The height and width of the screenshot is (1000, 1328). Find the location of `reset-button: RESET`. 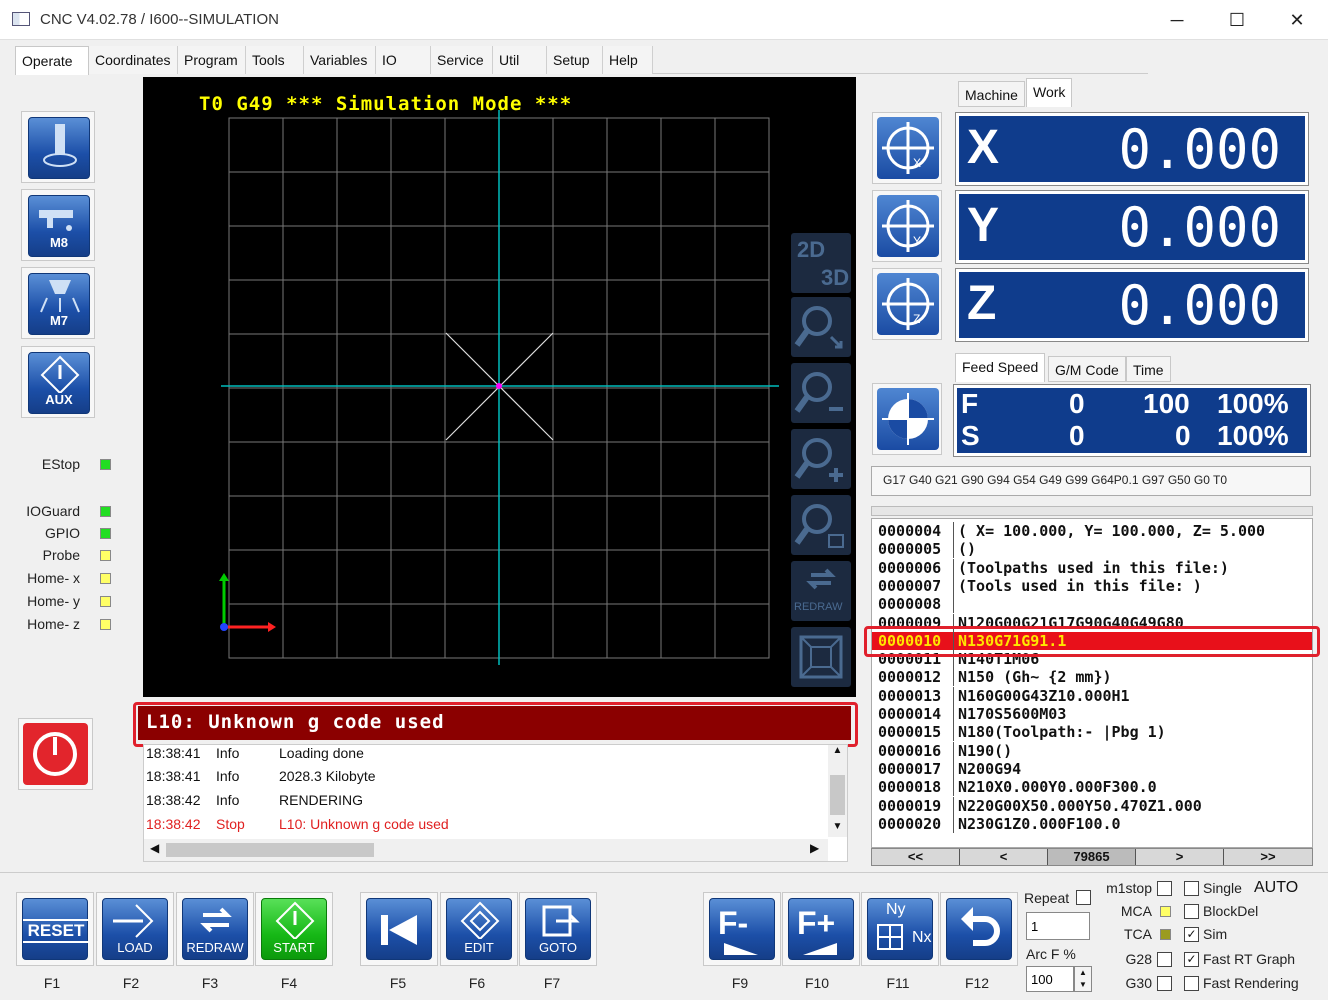

reset-button: RESET is located at coordinates (55, 929).